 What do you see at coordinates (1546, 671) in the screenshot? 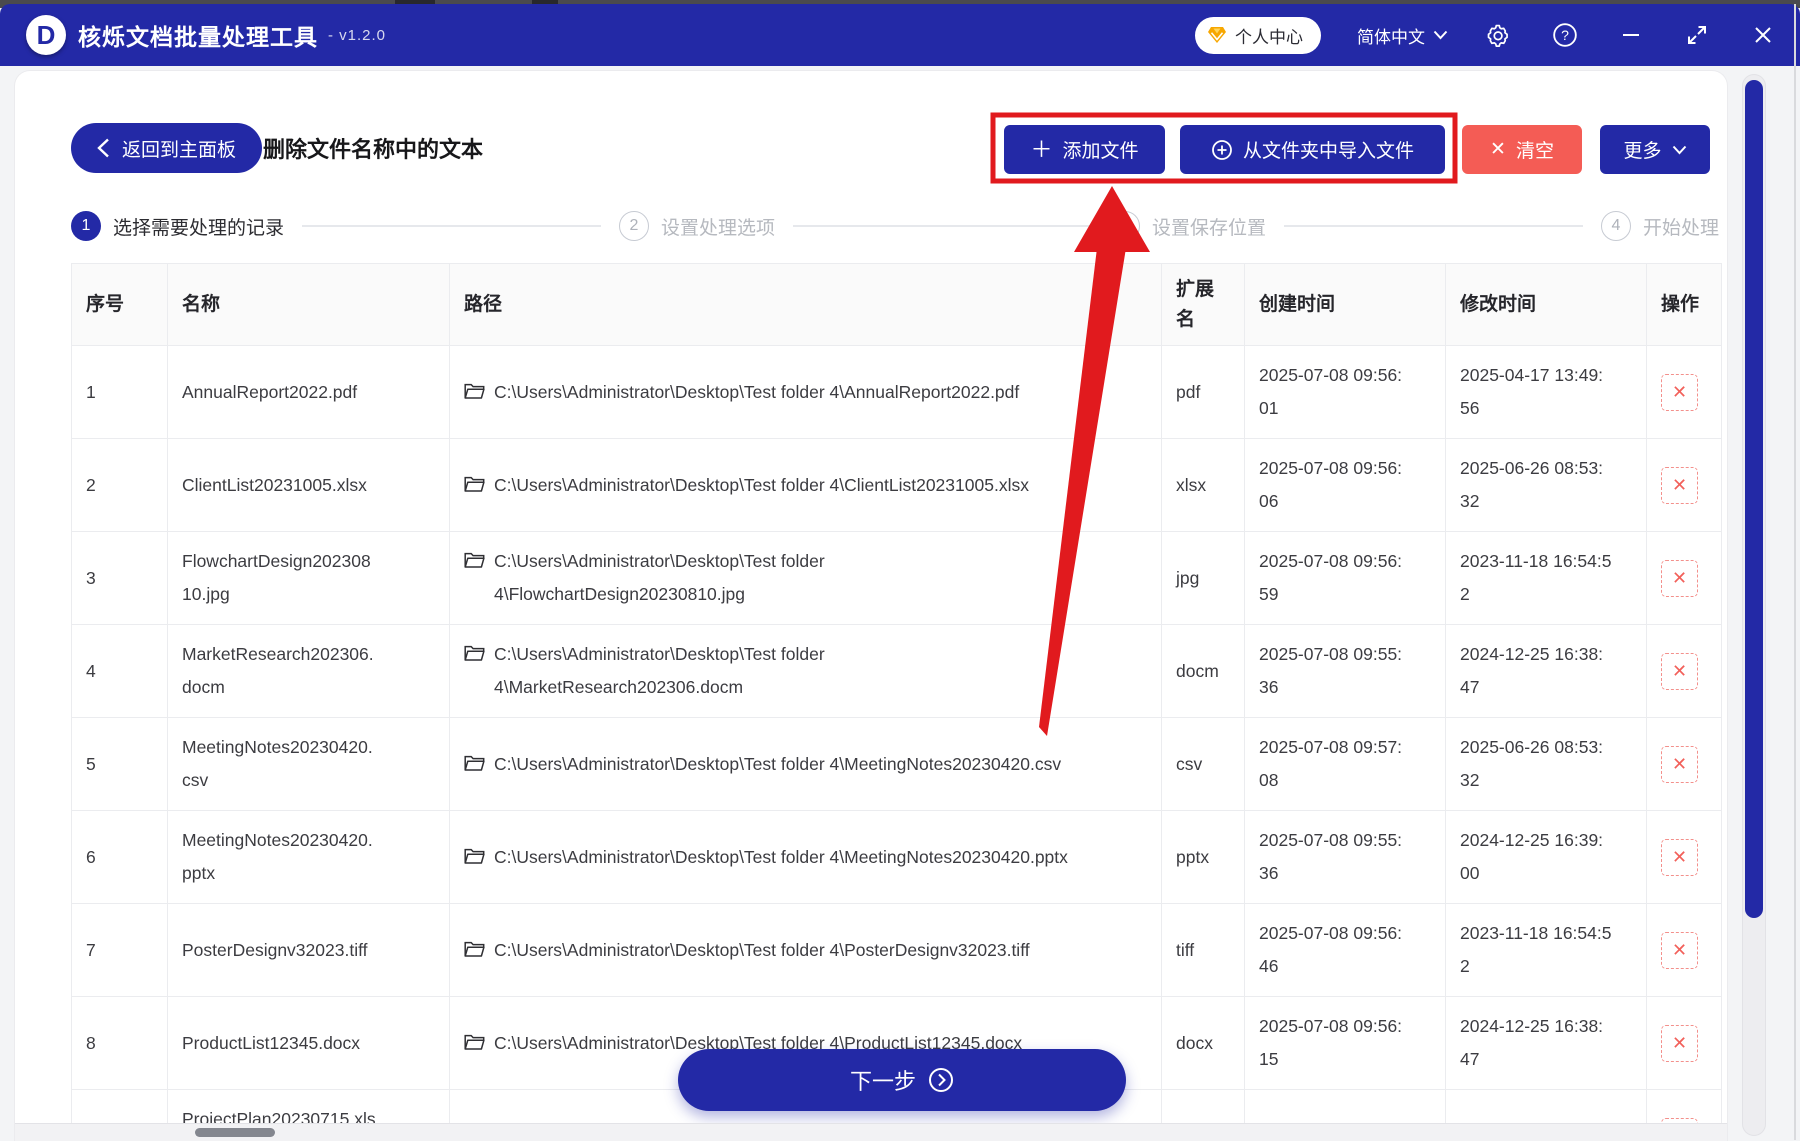
I see `cell-modified-time: 2024-12-25 16:38:47` at bounding box center [1546, 671].